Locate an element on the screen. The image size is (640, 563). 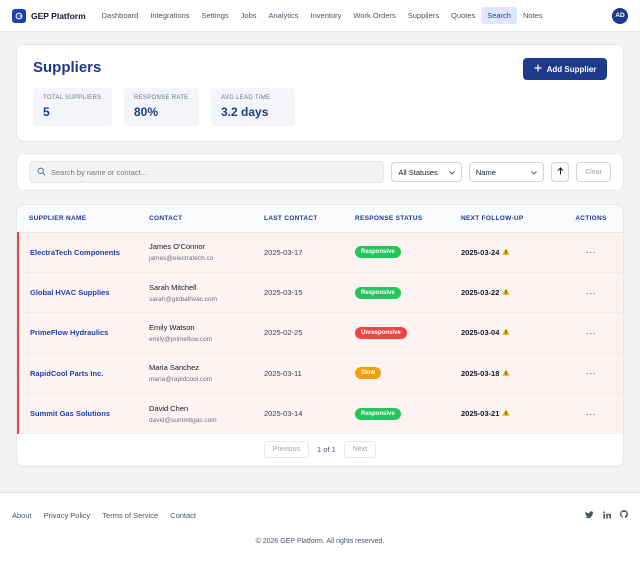
supplier-name-cell: ElectraTech Components is located at coordinates (83, 252).